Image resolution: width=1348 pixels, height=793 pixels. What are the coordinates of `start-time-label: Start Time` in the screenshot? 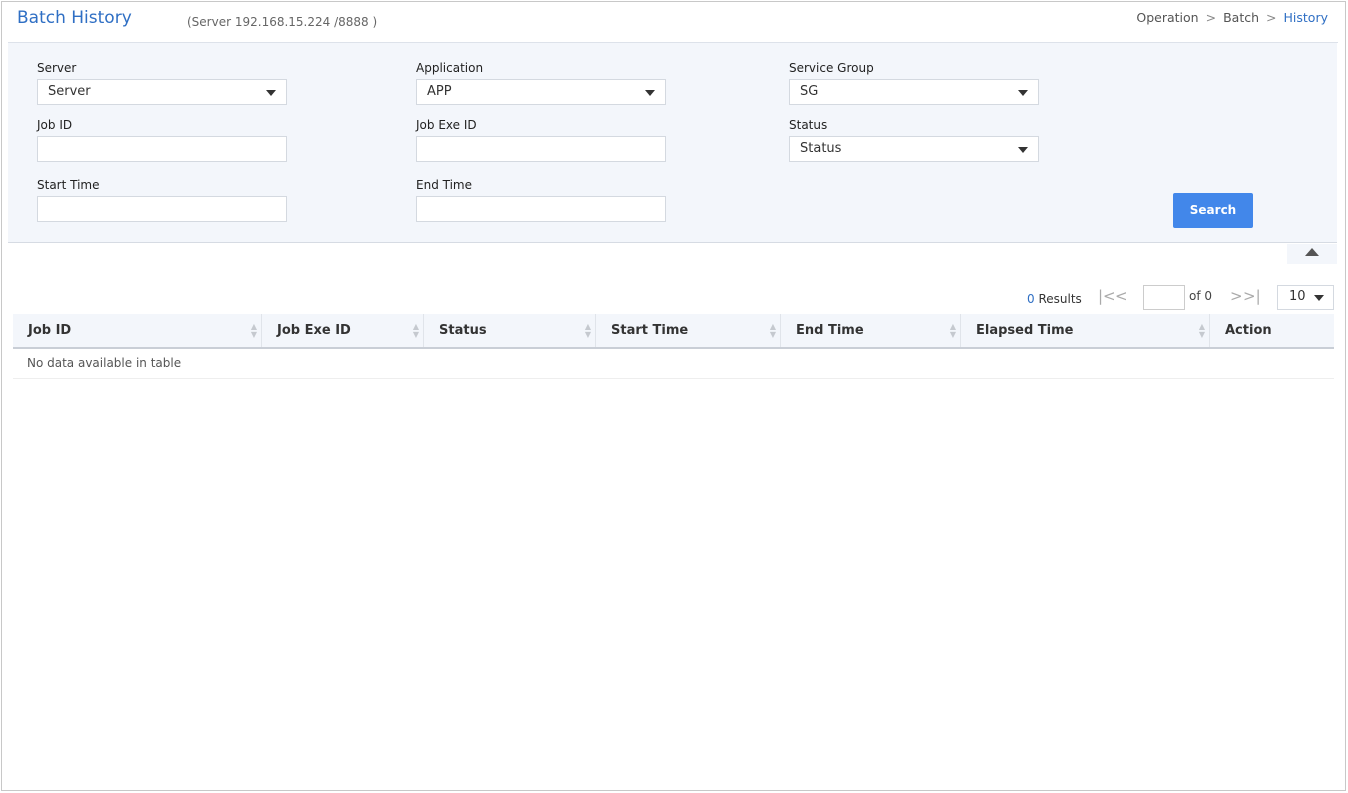 It's located at (68, 185).